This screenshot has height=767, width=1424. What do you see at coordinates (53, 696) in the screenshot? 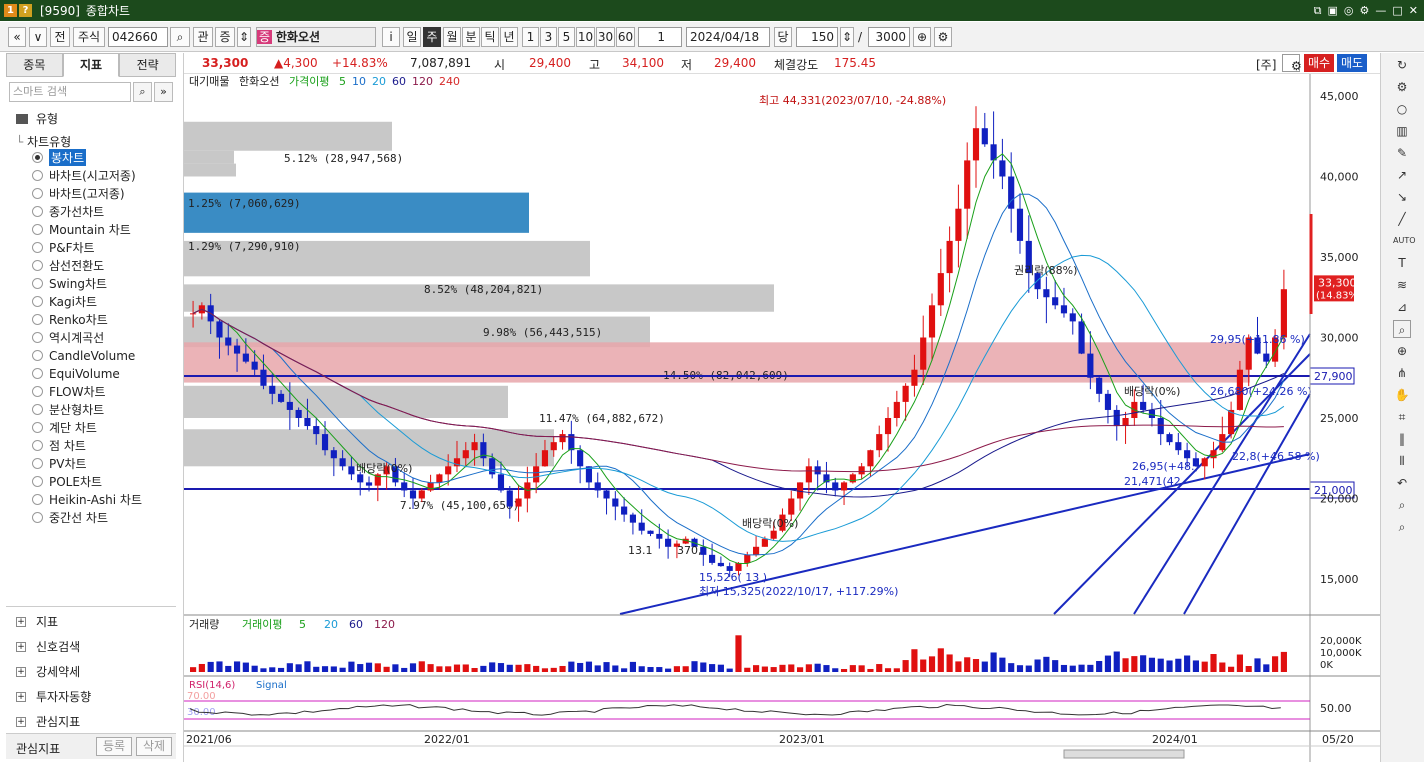
I see `indicator-group-item: + 투자자동향` at bounding box center [53, 696].